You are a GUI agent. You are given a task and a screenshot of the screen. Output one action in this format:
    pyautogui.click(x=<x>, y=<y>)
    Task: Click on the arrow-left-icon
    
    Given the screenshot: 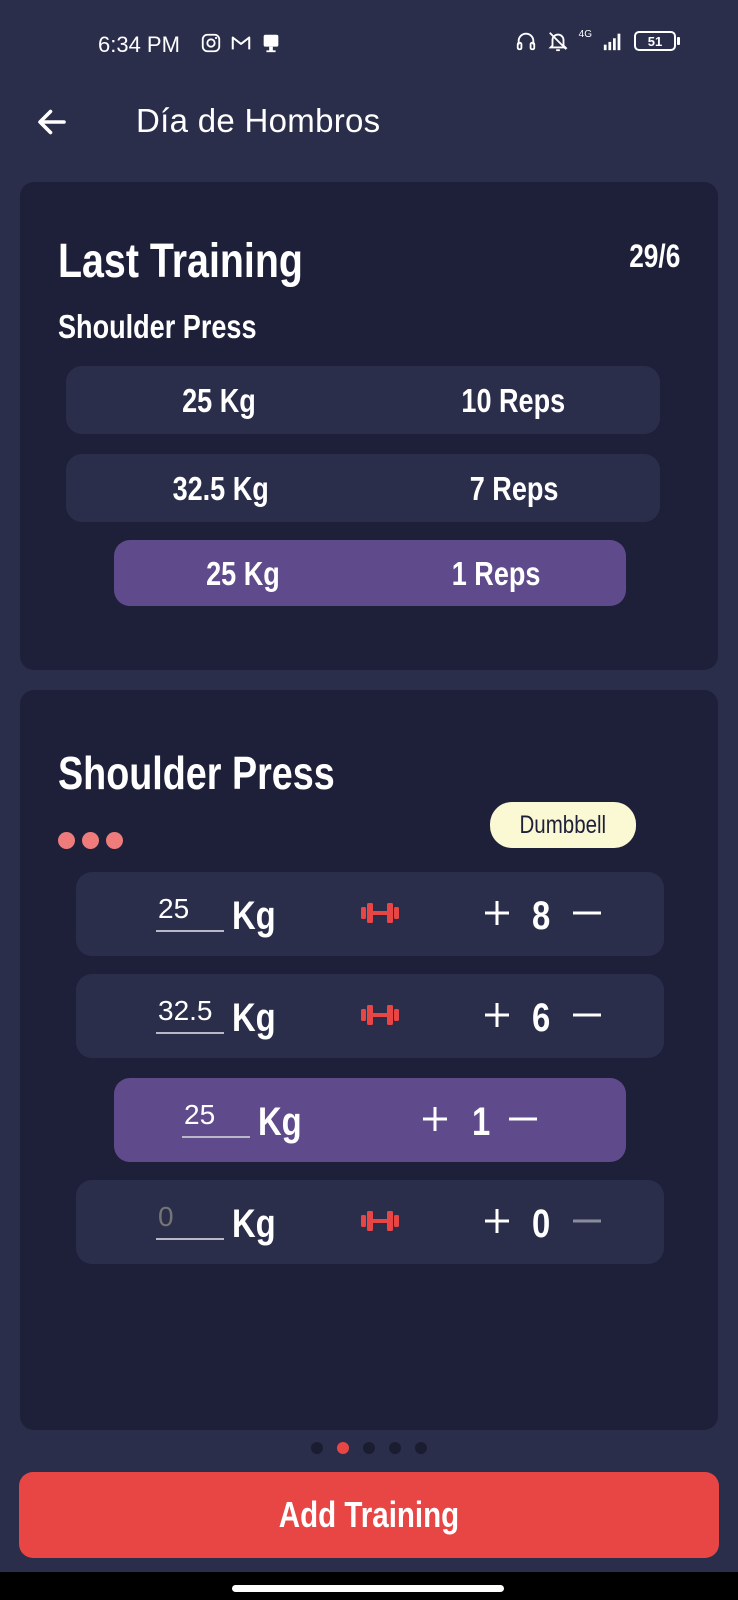 What is the action you would take?
    pyautogui.click(x=52, y=122)
    